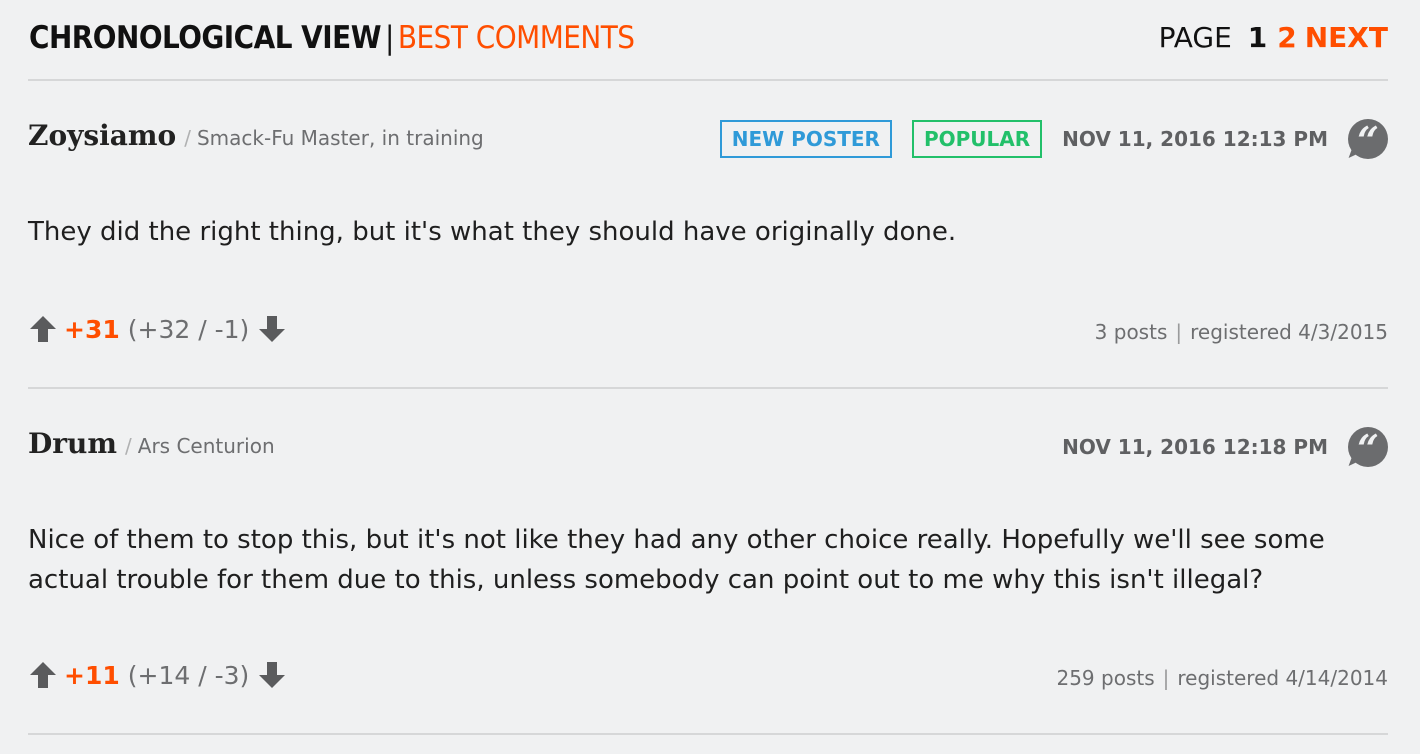  I want to click on vote-bar: +31 (+32 / -1), so click(157, 329).